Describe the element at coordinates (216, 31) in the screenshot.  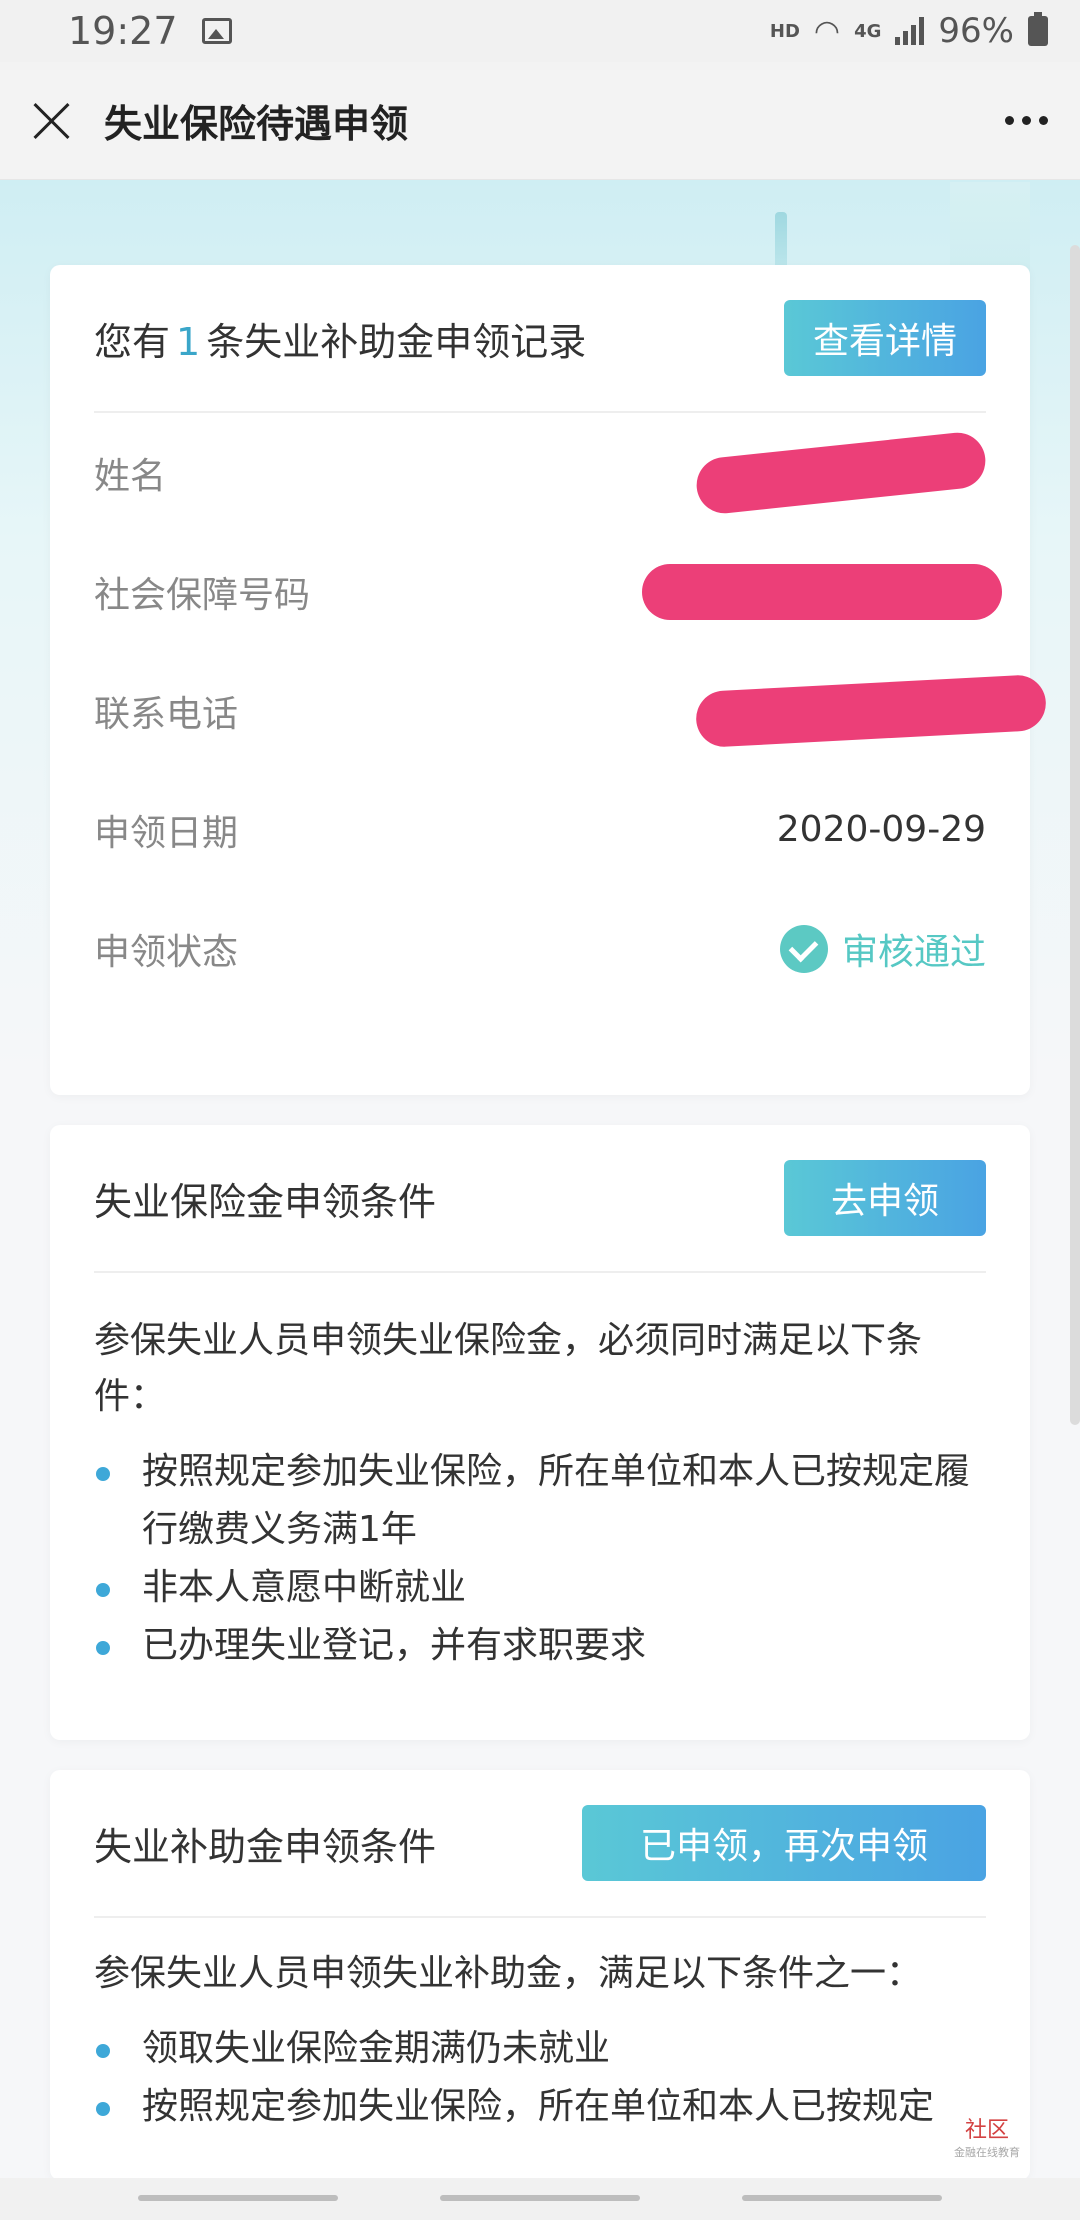
I see `image-icon` at that location.